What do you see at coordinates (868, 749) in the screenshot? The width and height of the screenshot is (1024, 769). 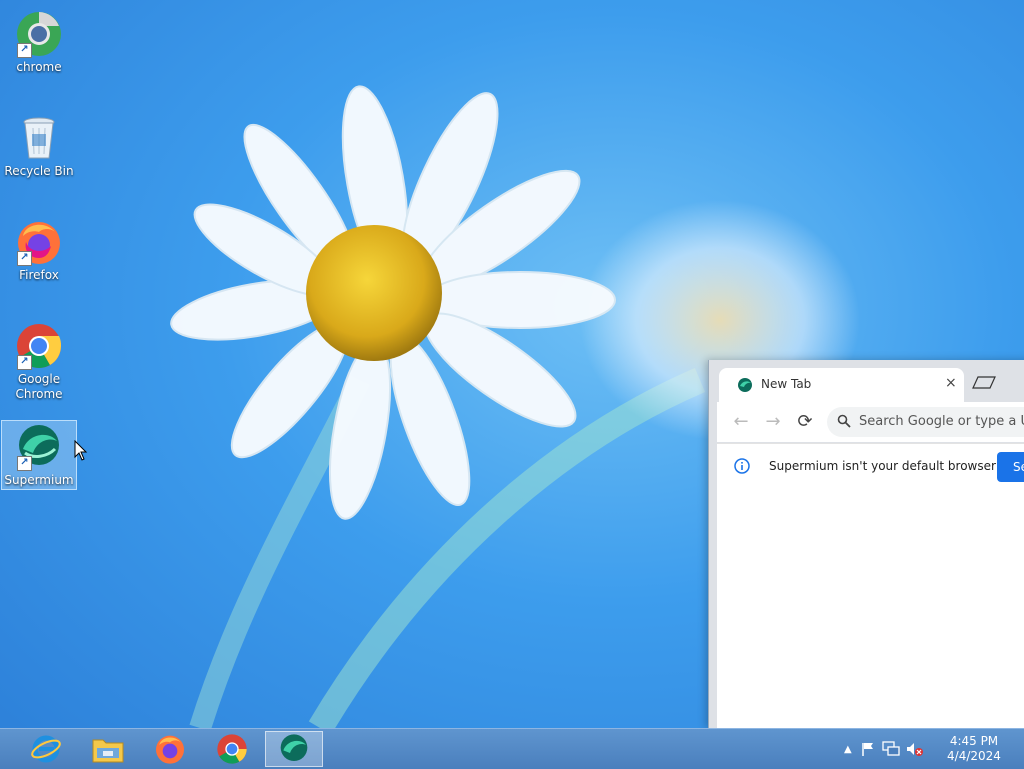 I see `action-center-flag-icon` at bounding box center [868, 749].